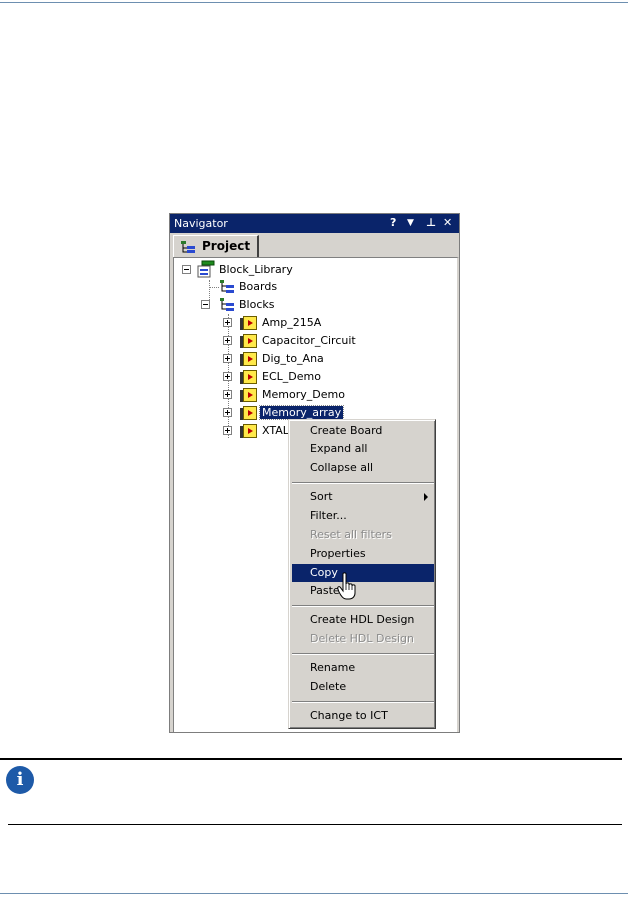 The image size is (628, 898). I want to click on menu-item-change-to-ict: Change to ICT, so click(363, 716).